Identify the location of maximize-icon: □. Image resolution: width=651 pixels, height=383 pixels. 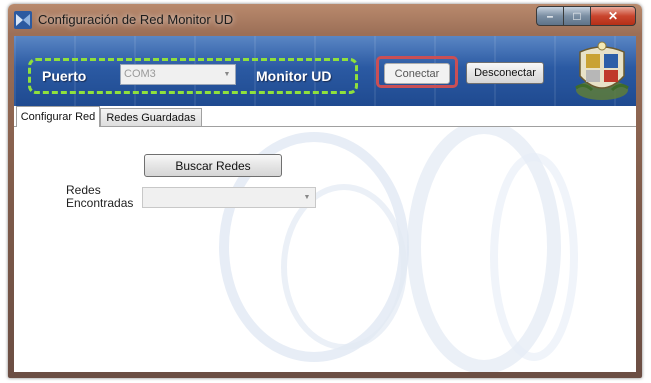
(577, 16).